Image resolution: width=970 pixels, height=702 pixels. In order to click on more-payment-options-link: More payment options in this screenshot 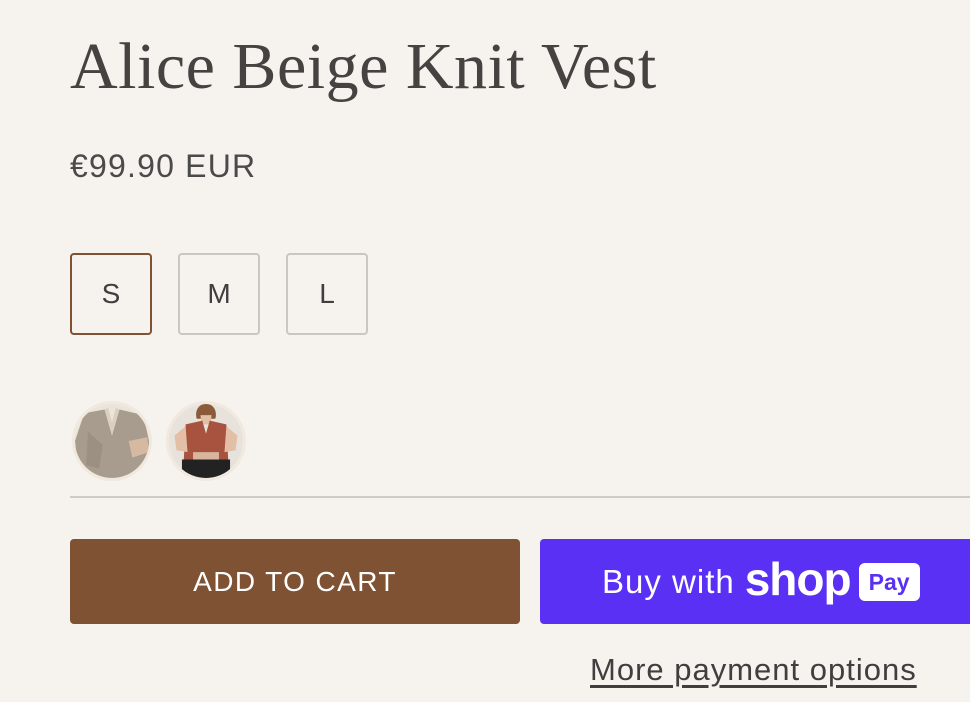, I will do `click(753, 670)`.